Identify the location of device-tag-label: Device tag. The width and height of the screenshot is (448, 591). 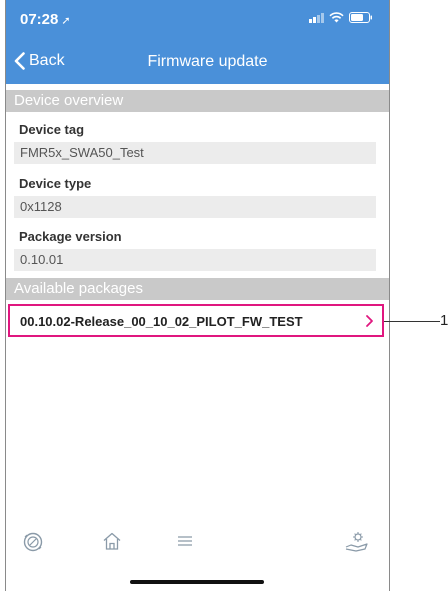
(52, 129).